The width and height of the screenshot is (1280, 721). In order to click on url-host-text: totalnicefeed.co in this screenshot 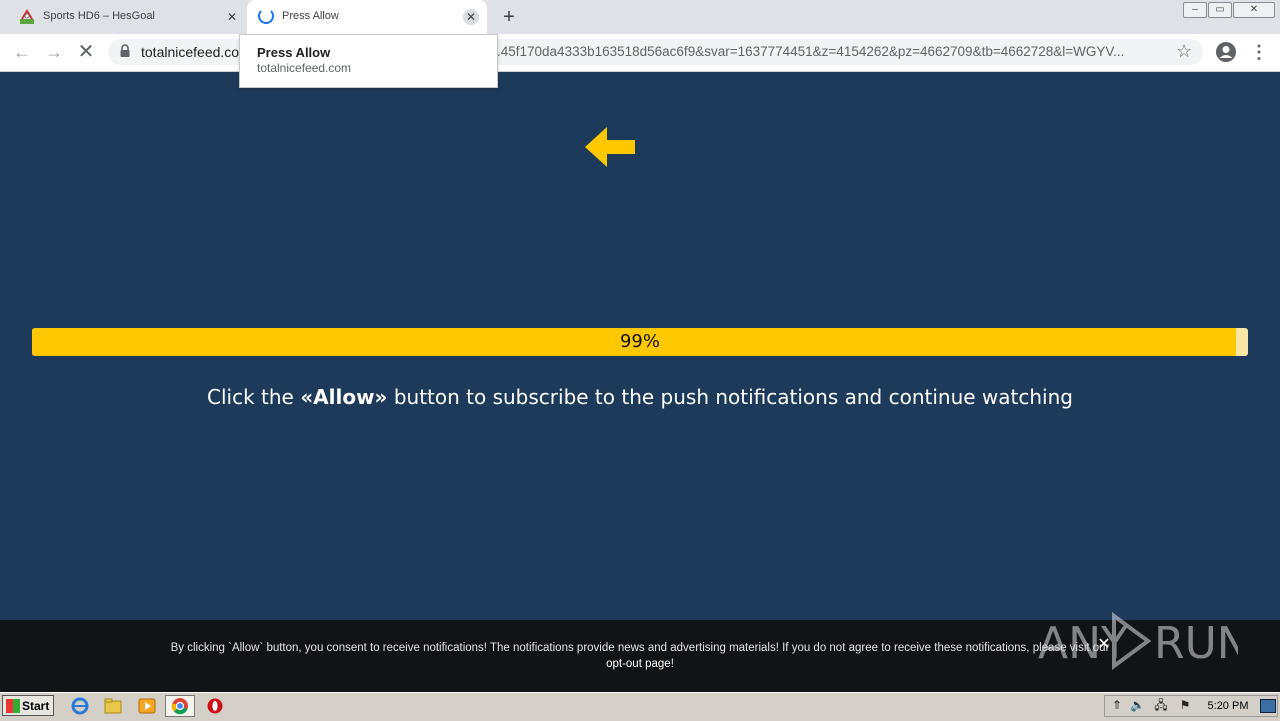, I will do `click(190, 52)`.